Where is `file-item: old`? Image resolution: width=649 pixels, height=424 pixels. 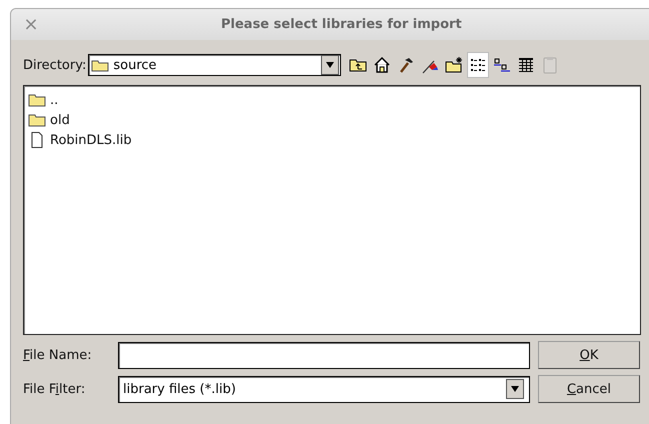
file-item: old is located at coordinates (60, 120).